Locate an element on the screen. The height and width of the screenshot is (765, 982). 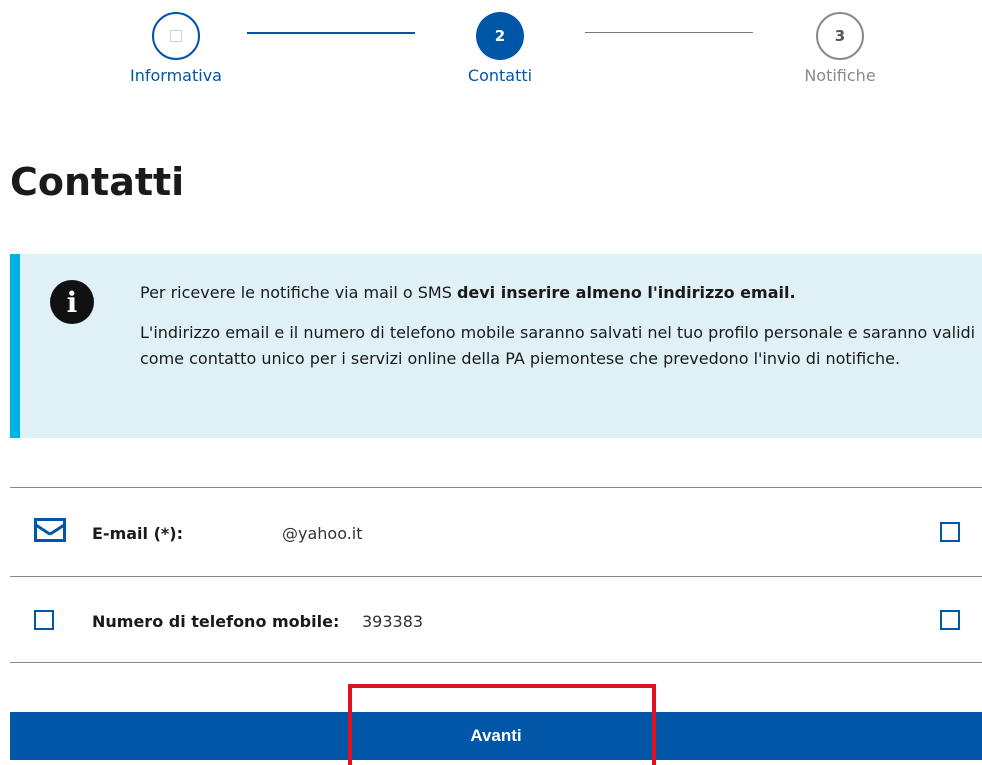
email-row: E-mail (*): @yahoo.it is located at coordinates (496, 533).